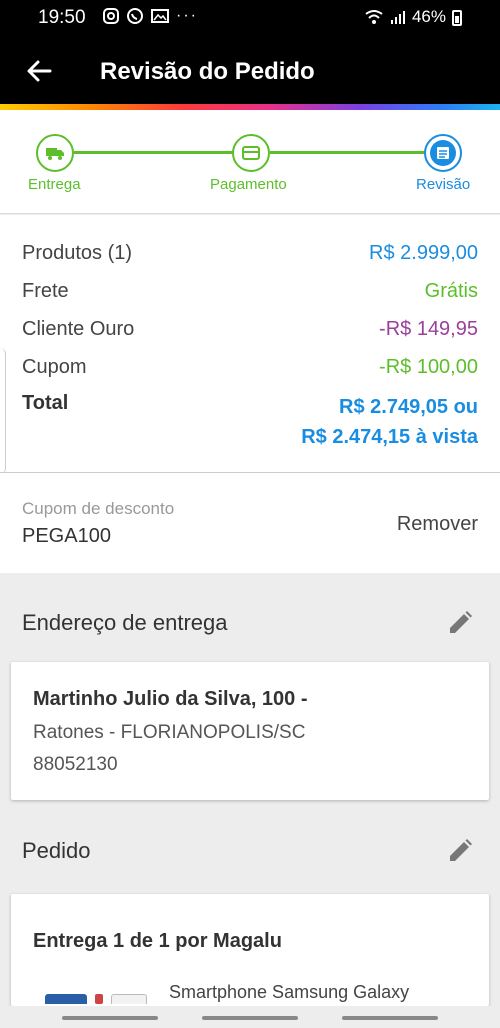  What do you see at coordinates (460, 851) in the screenshot?
I see `edit-order-icon` at bounding box center [460, 851].